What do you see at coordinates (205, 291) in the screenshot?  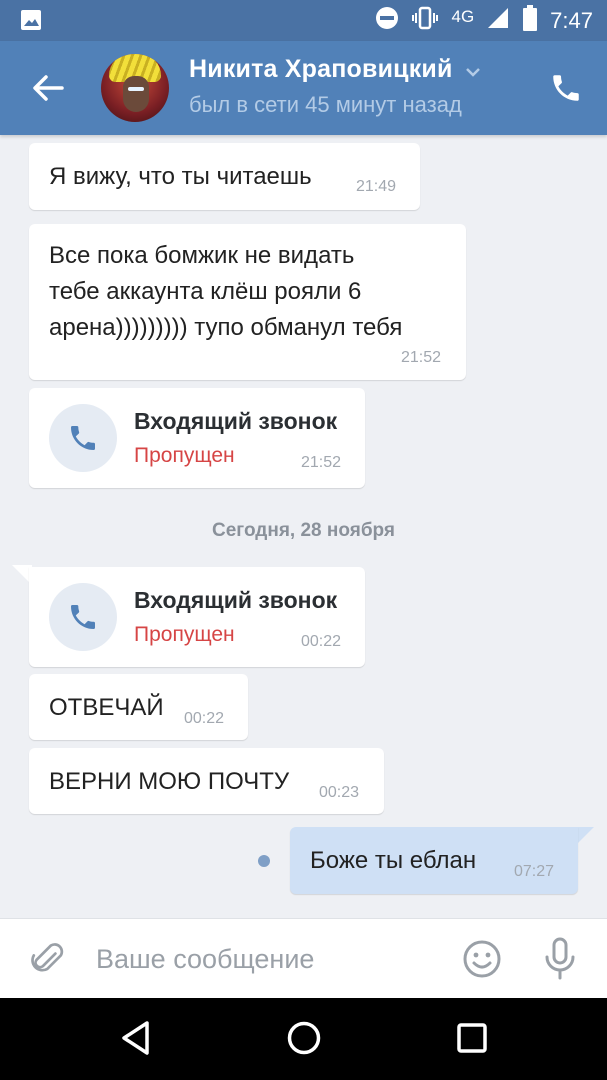 I see `message-text-line: тебе аккаунта клёш рояли 6` at bounding box center [205, 291].